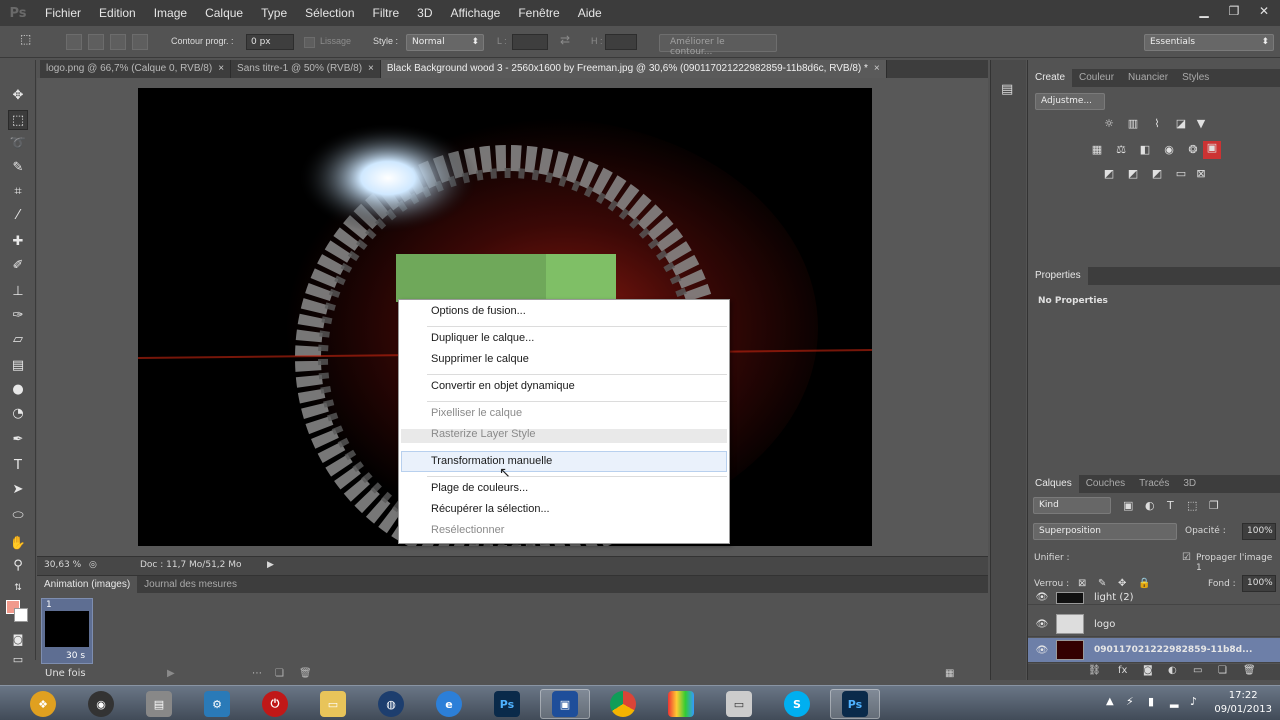  I want to click on taskbar-skype: S, so click(797, 704).